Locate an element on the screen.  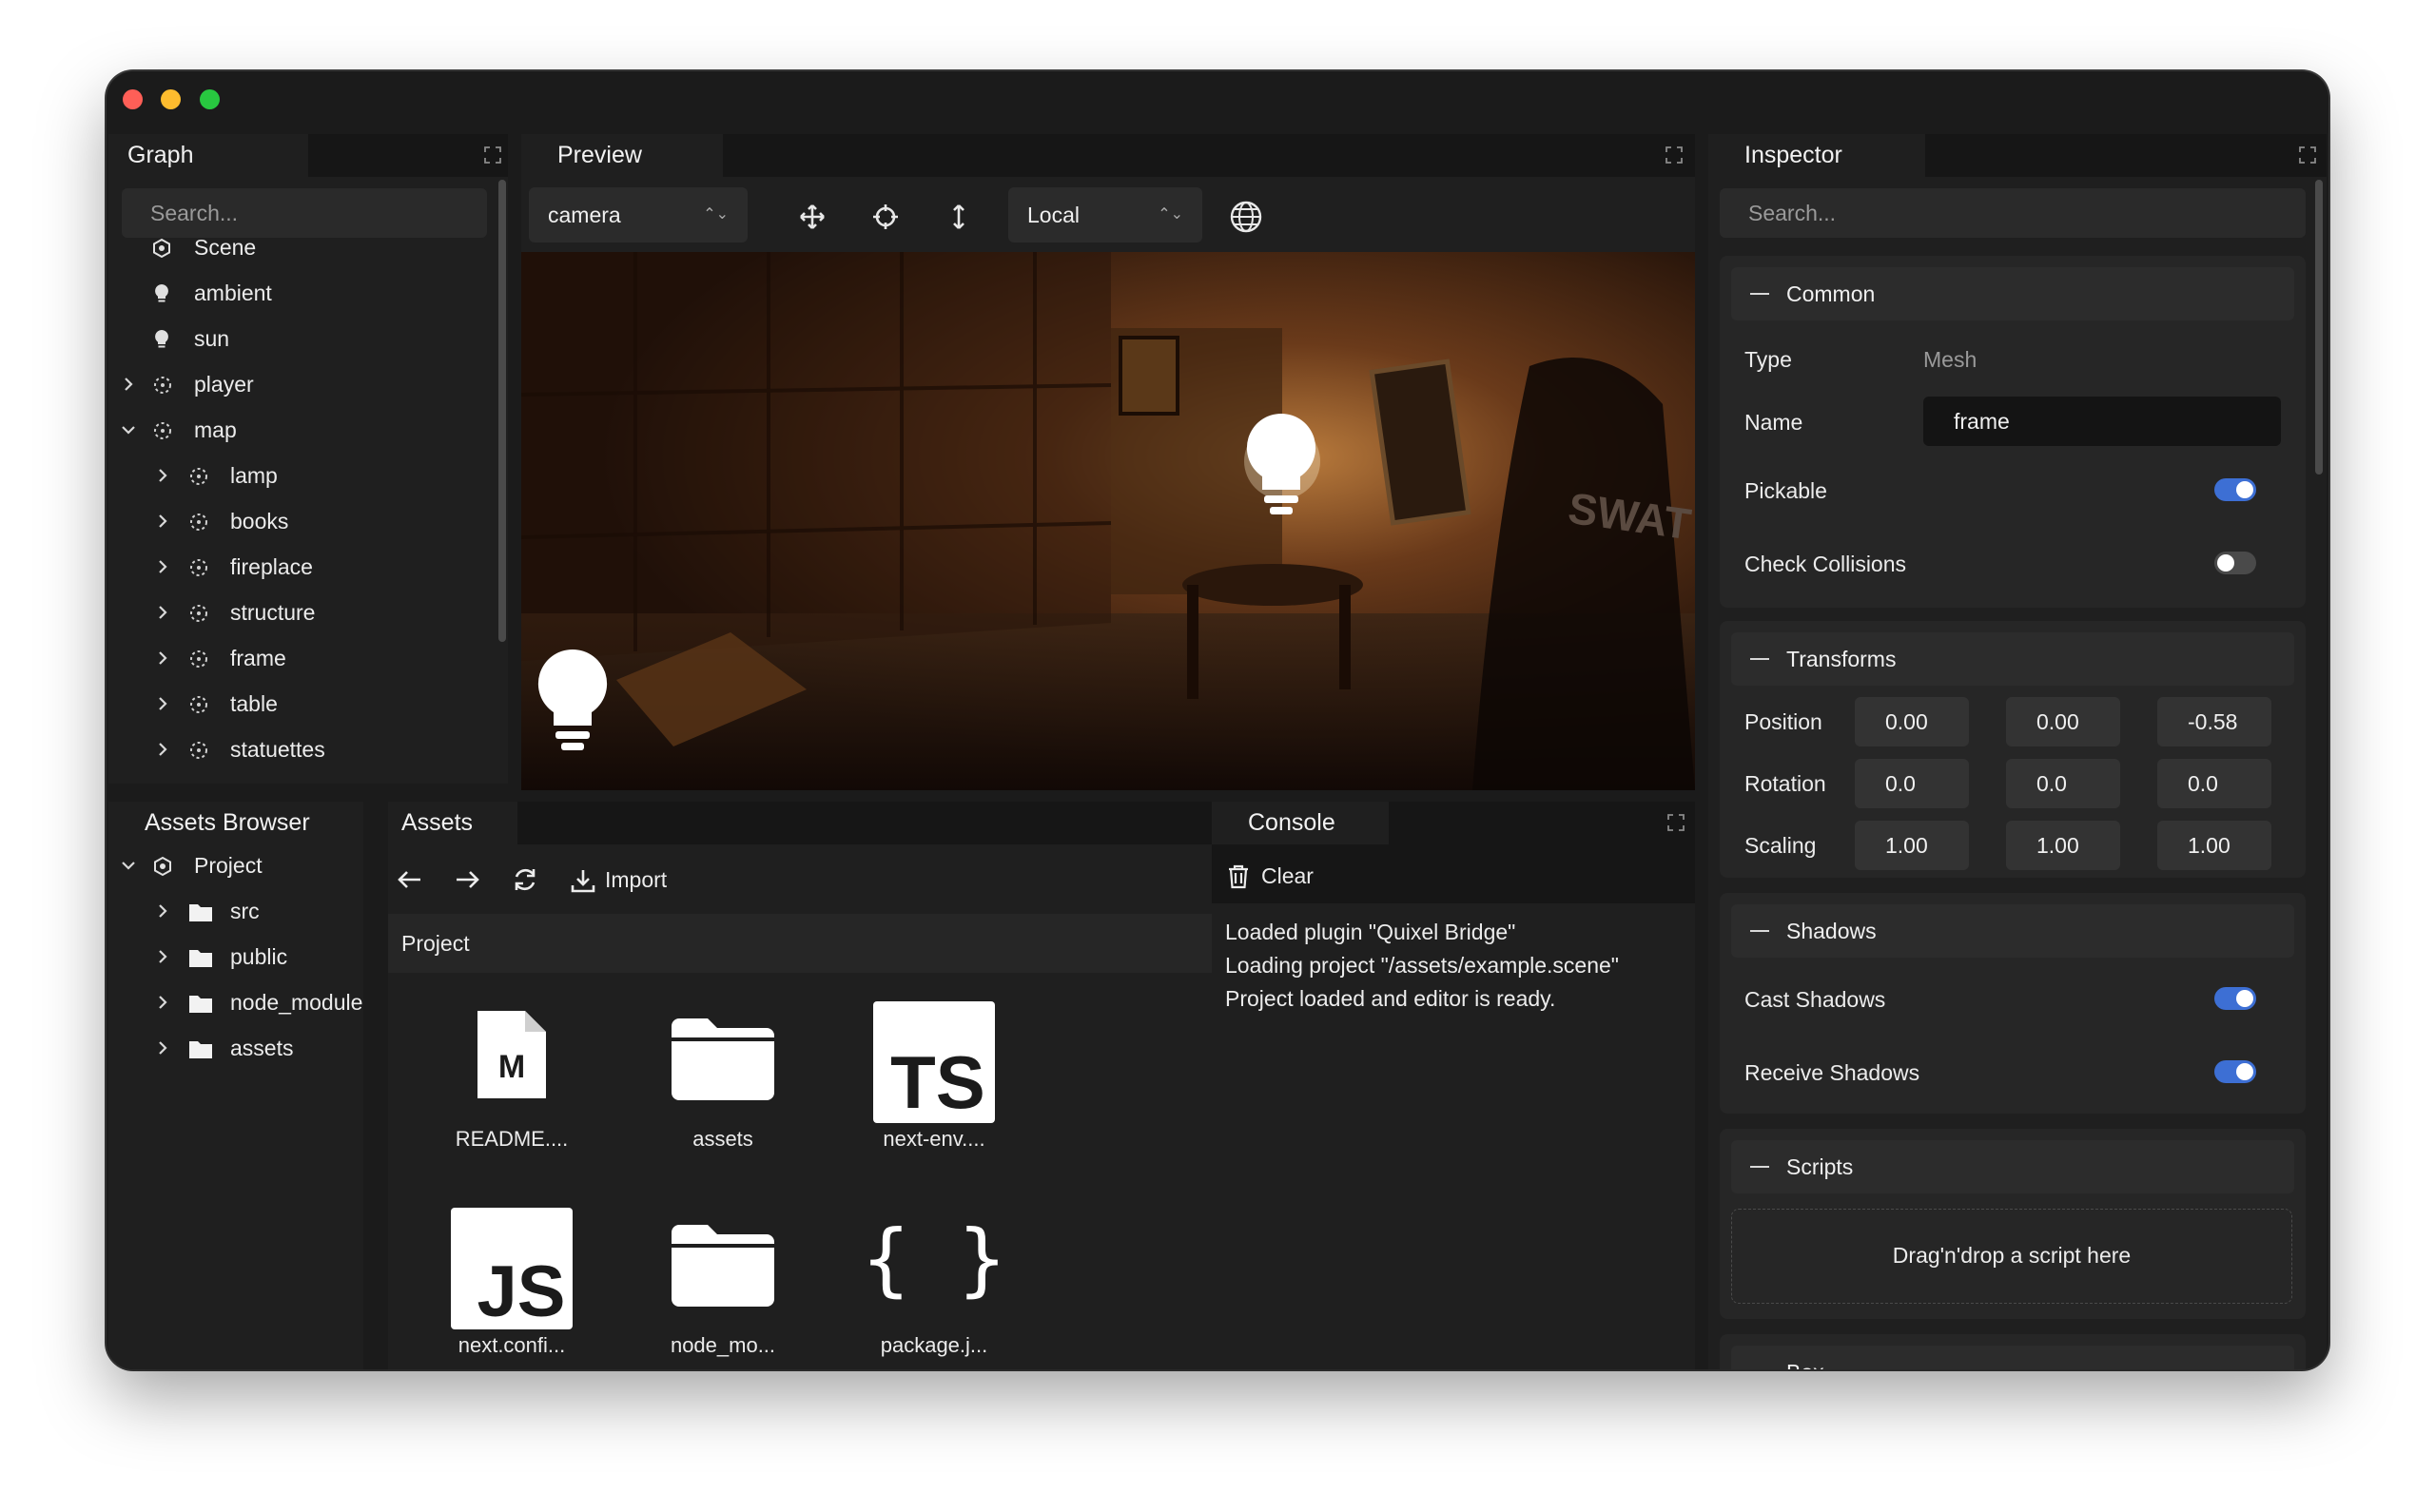
shadows-section-header: Shadows is located at coordinates (2013, 931).